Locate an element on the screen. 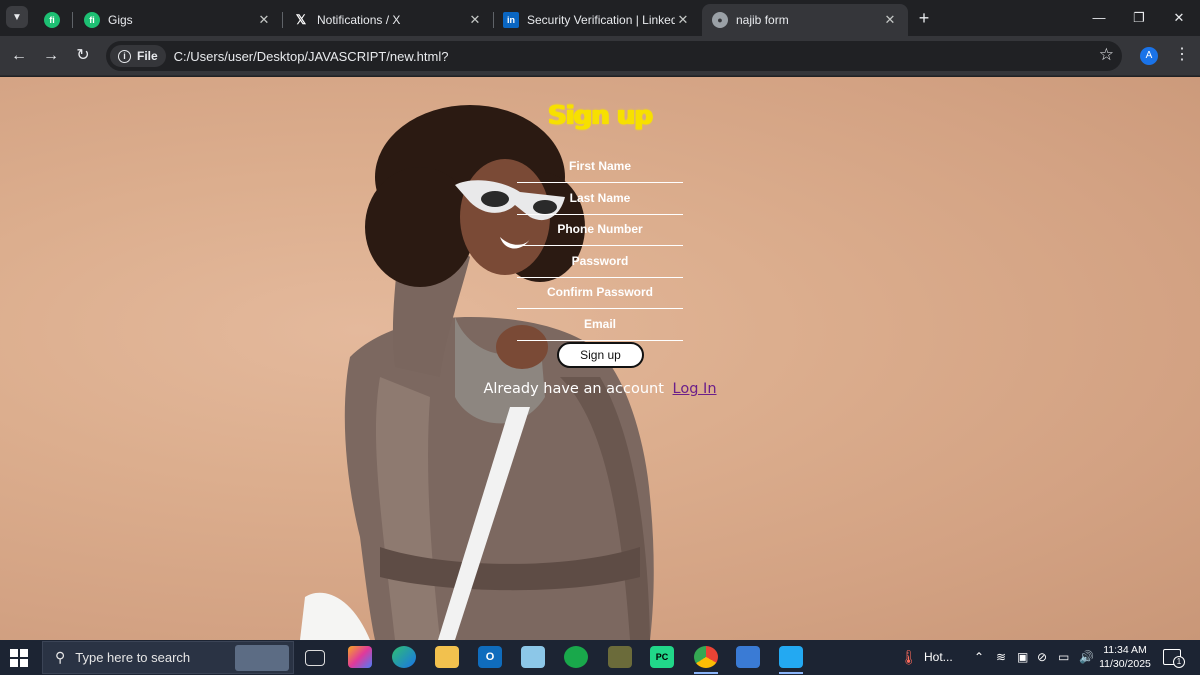 This screenshot has width=1200, height=675. reload-icon: ↻ is located at coordinates (83, 55).